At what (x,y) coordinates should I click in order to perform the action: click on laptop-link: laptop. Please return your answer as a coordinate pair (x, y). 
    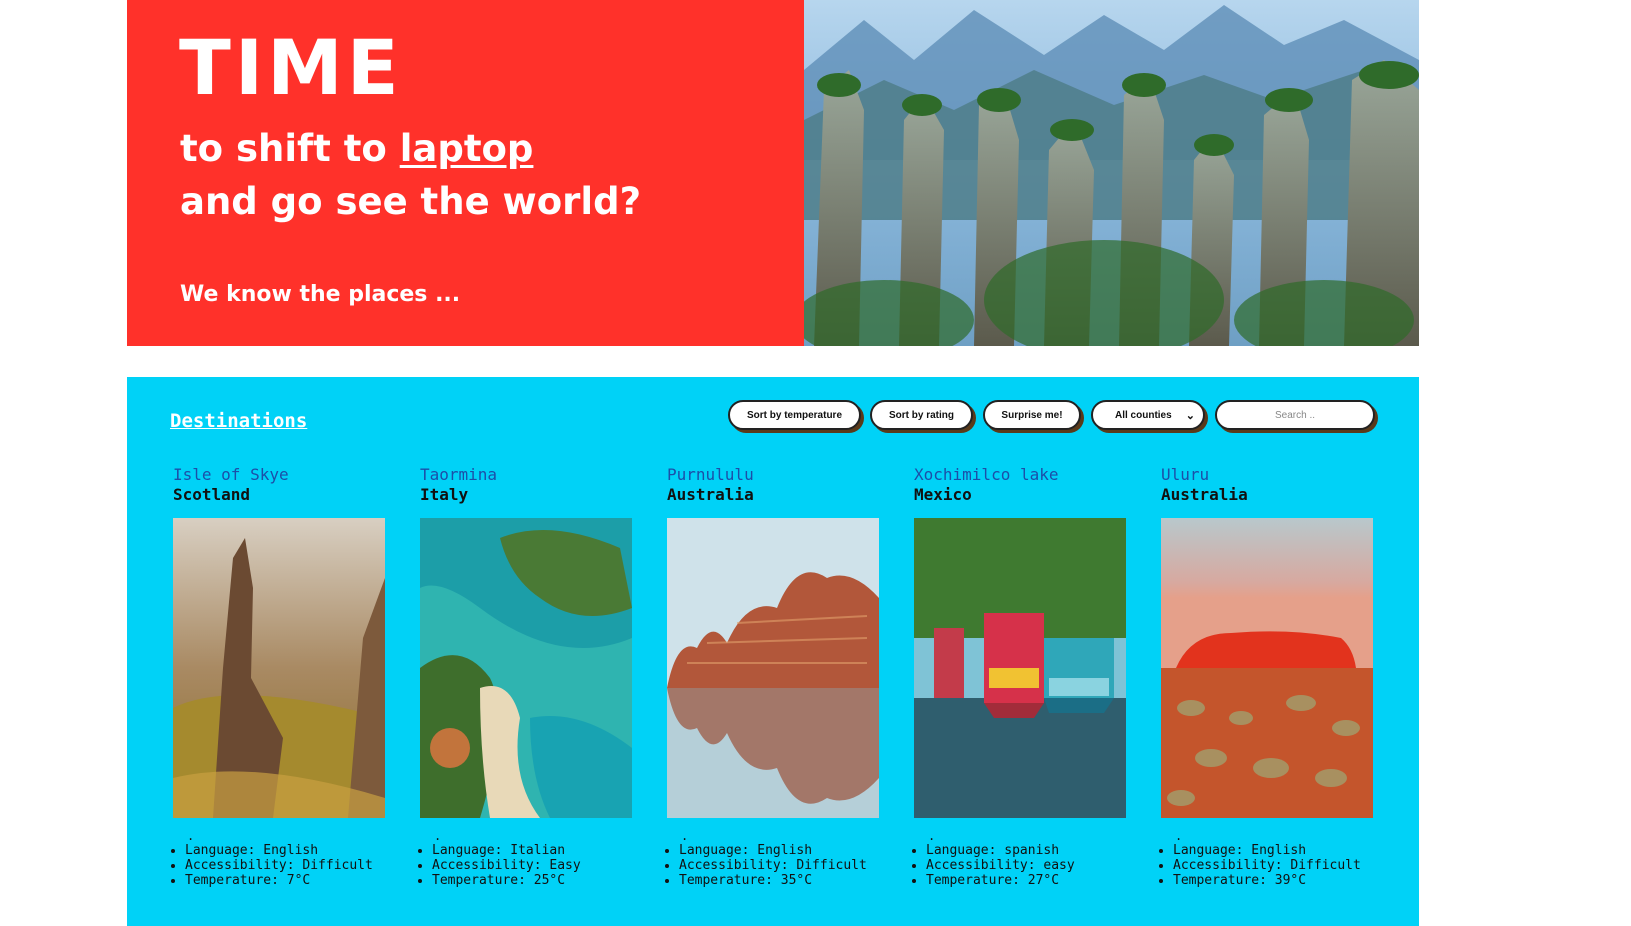
    Looking at the image, I should click on (467, 148).